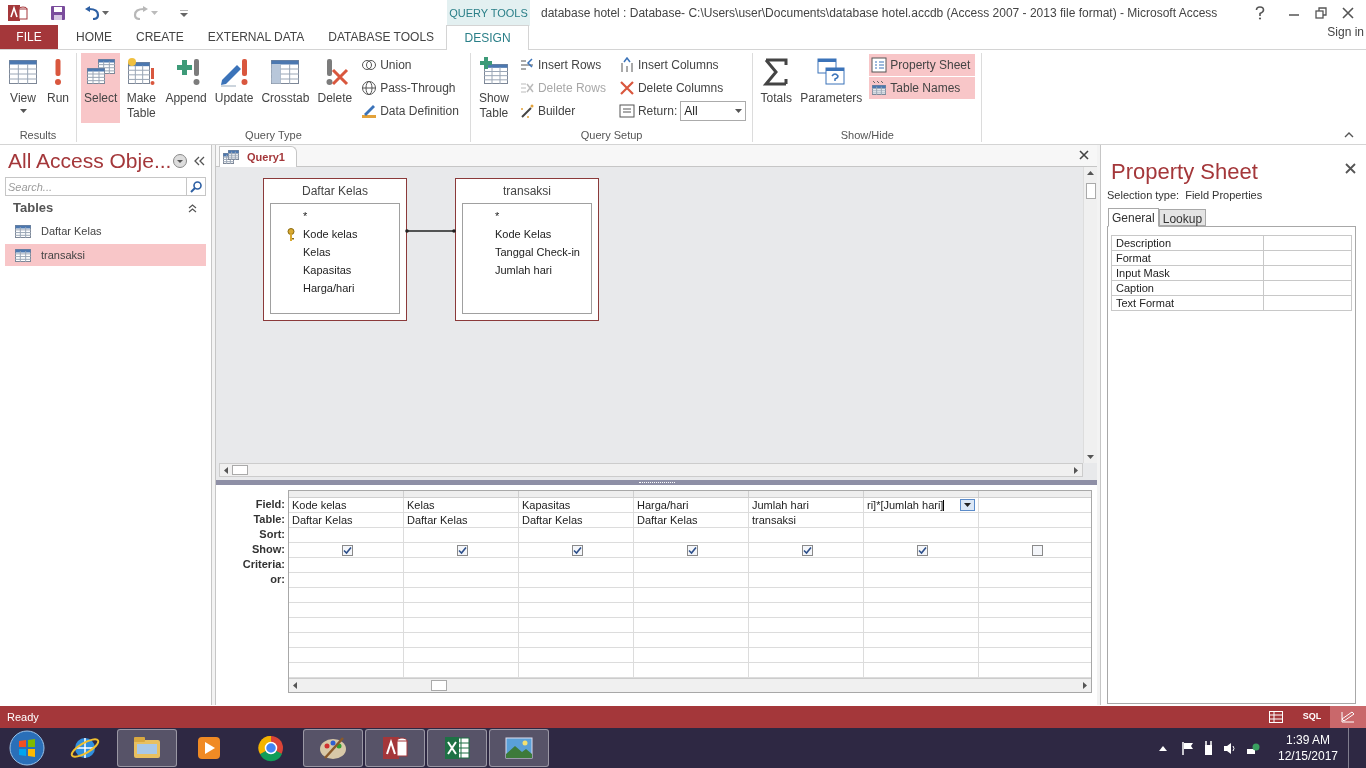  What do you see at coordinates (329, 288) in the screenshot?
I see `field-name: Harga/hari` at bounding box center [329, 288].